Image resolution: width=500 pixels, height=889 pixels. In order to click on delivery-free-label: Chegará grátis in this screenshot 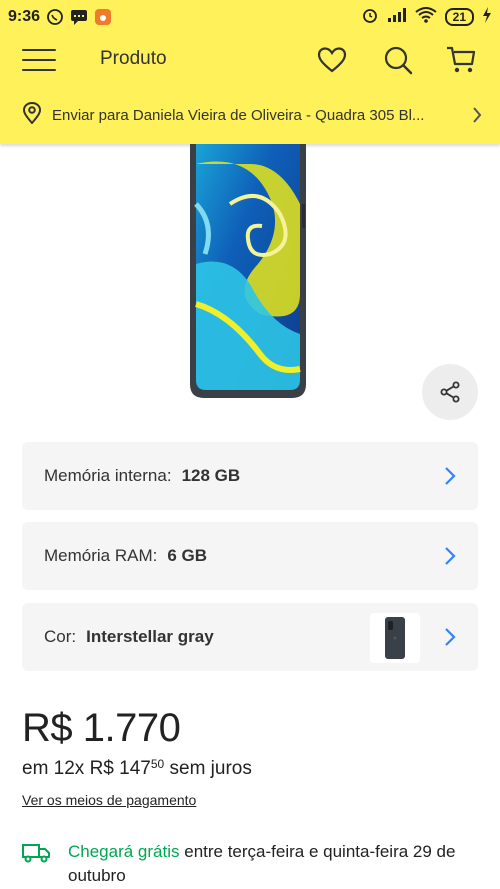, I will do `click(124, 851)`.